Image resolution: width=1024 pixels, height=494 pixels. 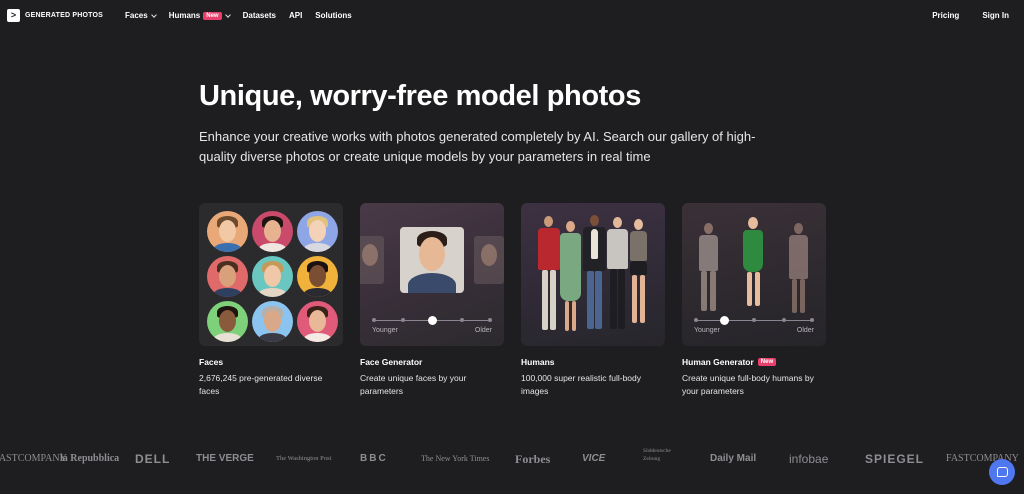 What do you see at coordinates (594, 458) in the screenshot?
I see `press-logo: VICE` at bounding box center [594, 458].